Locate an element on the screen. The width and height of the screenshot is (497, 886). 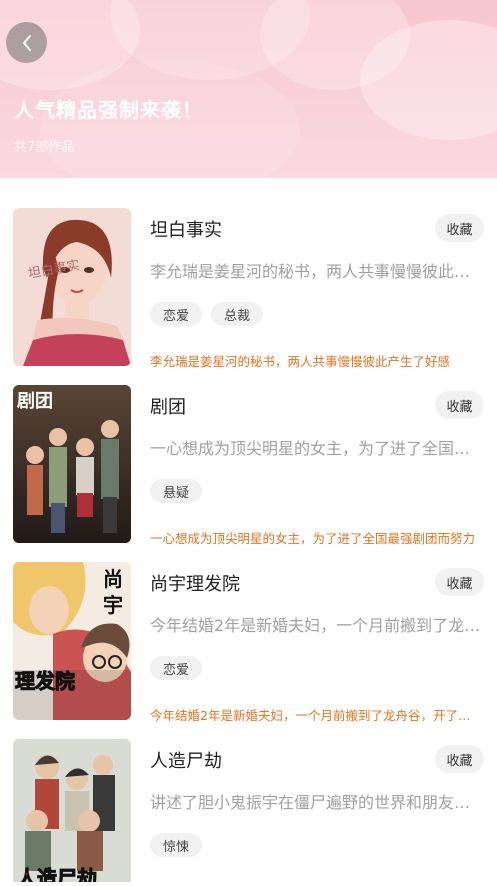
tag-list: 惊悚 is located at coordinates (176, 845).